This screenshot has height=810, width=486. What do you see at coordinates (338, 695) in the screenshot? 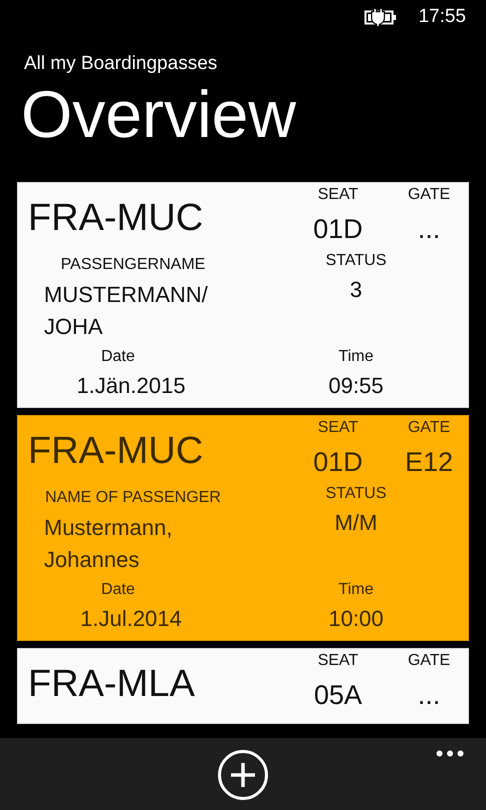
I see `seat-value: 05A` at bounding box center [338, 695].